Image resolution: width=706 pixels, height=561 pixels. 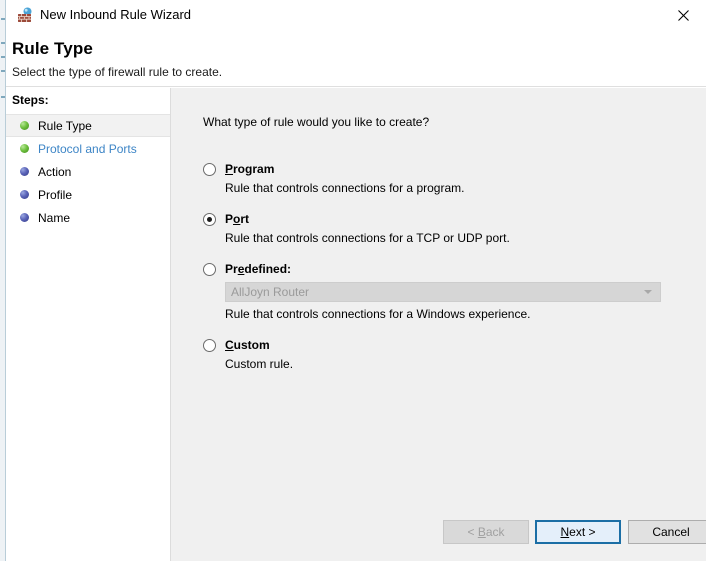 I want to click on predefined-rule-value: AllJoyn Router, so click(x=270, y=292).